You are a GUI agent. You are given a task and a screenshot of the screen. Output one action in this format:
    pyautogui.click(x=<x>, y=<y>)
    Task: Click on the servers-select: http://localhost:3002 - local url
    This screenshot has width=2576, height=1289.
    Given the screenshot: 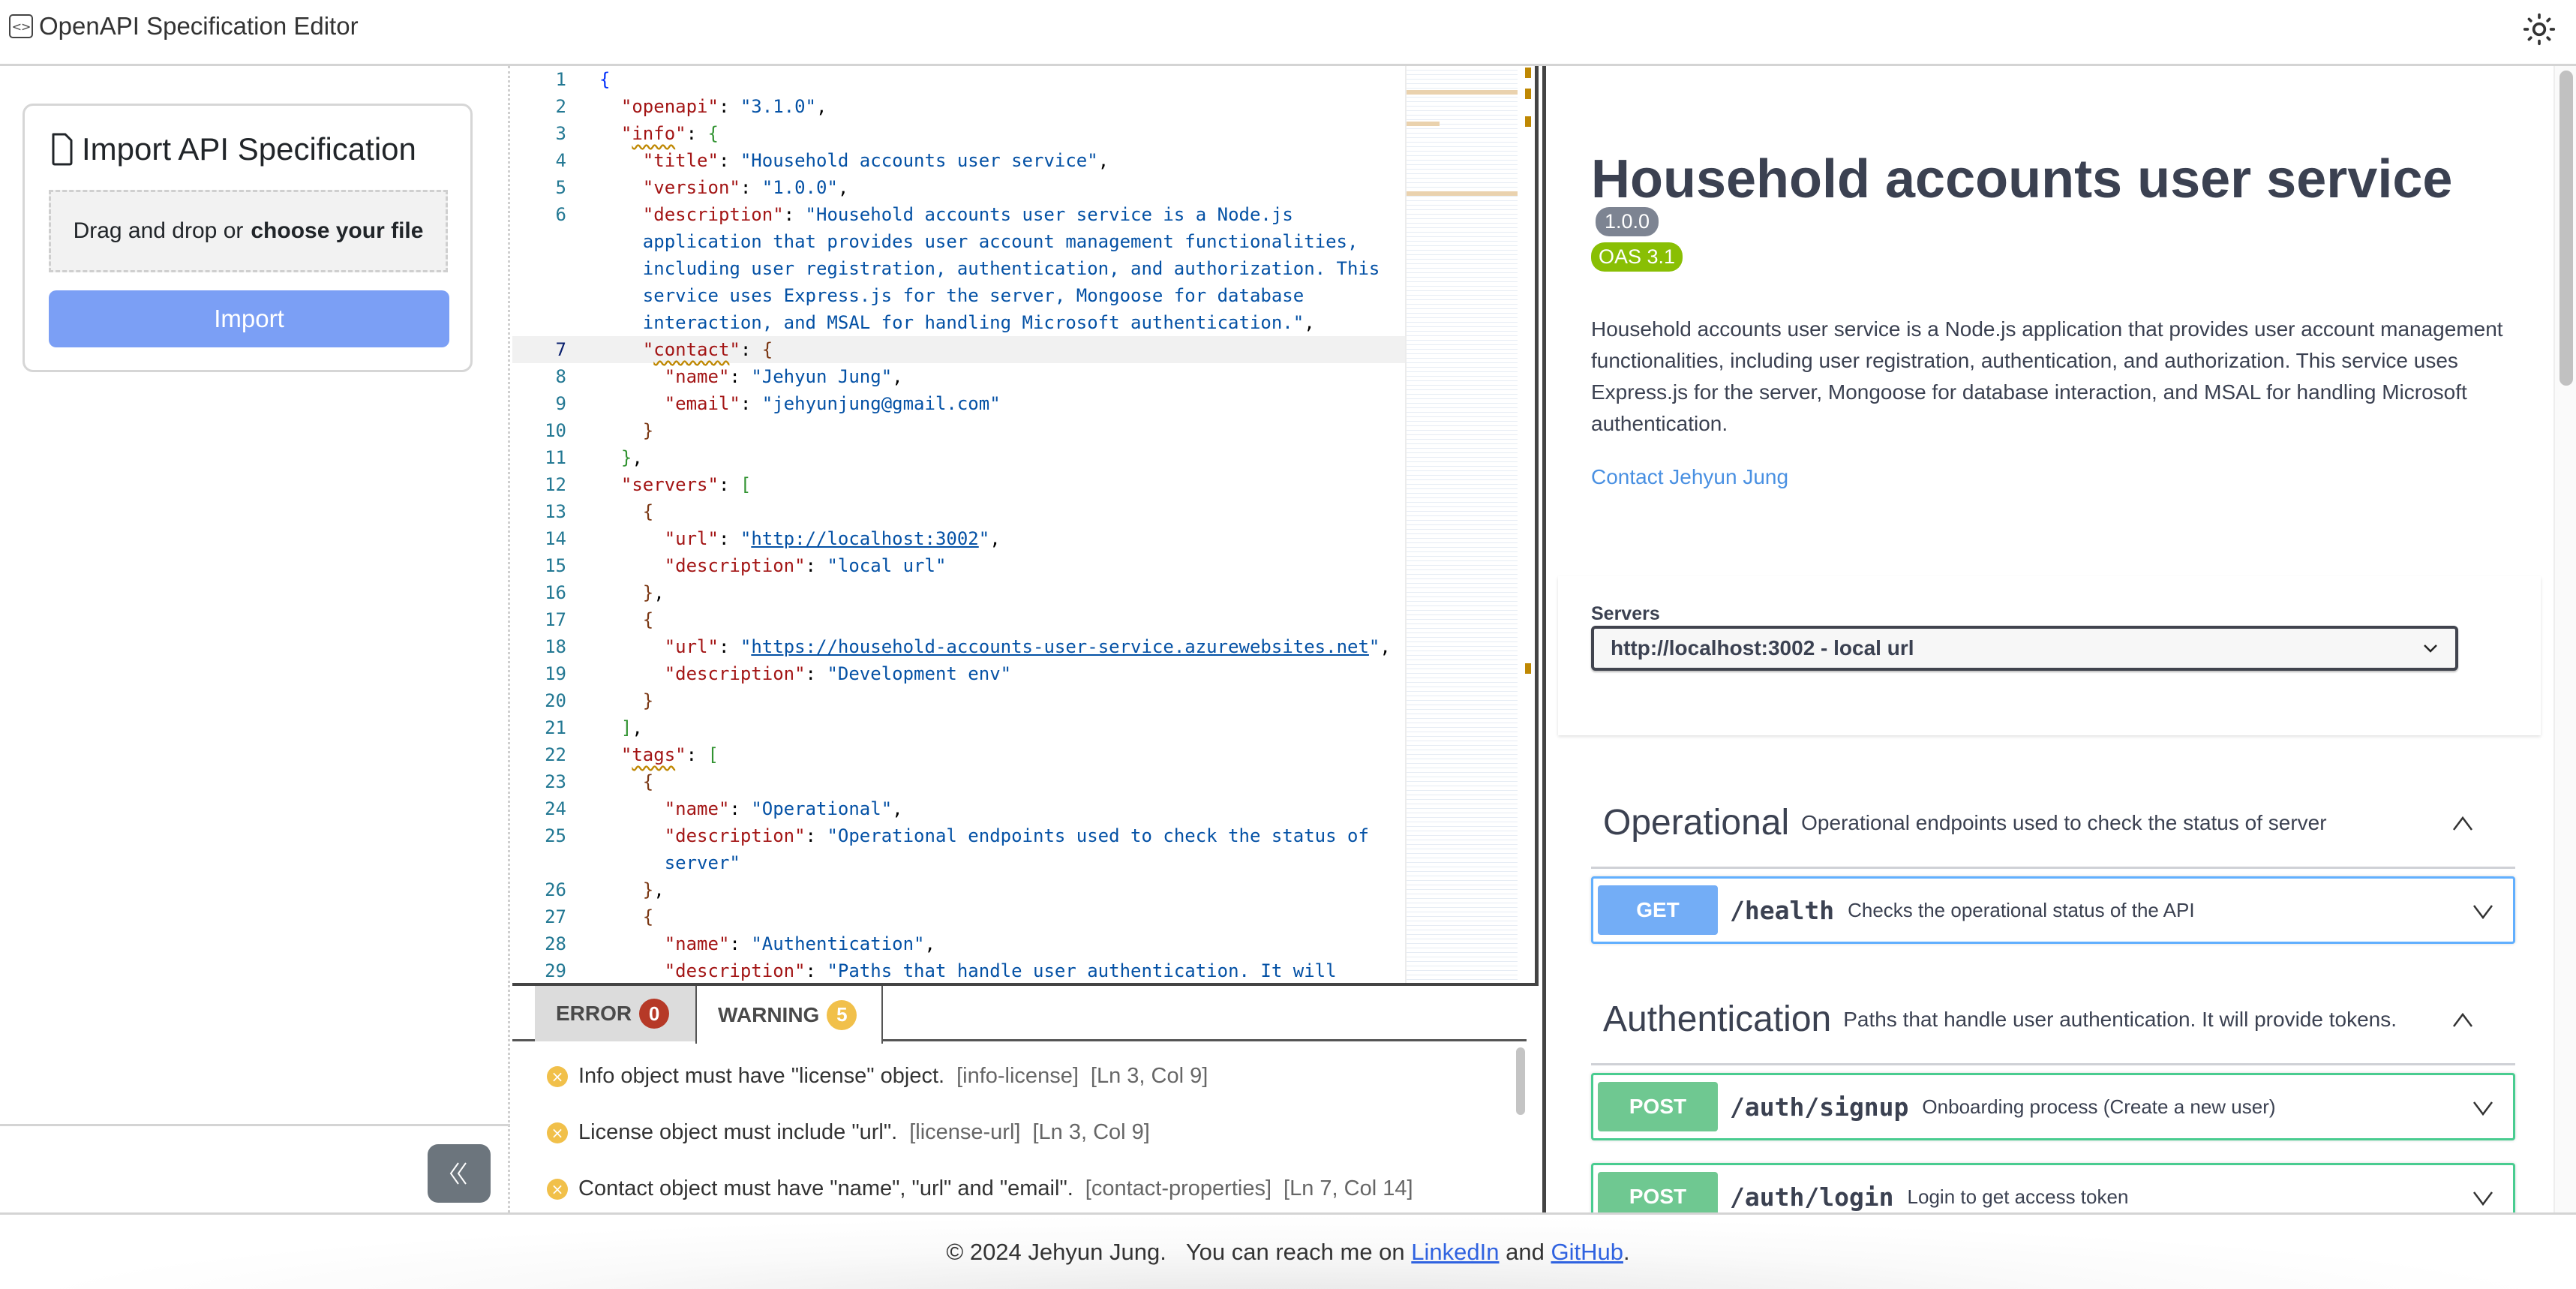 What is the action you would take?
    pyautogui.click(x=2024, y=648)
    